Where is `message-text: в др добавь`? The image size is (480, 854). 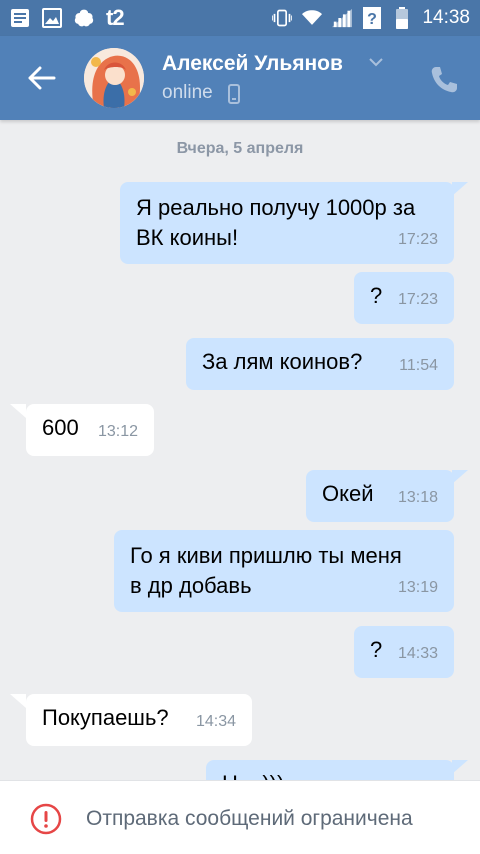
message-text: в др добавь is located at coordinates (191, 585).